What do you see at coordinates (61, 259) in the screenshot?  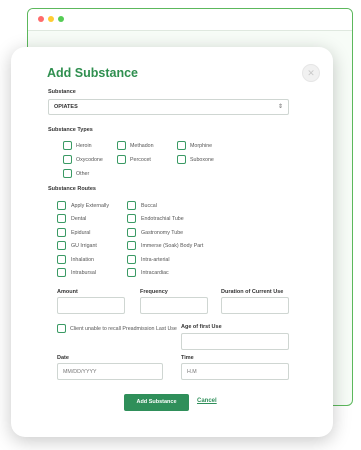 I see `checkbox-route-inhalation` at bounding box center [61, 259].